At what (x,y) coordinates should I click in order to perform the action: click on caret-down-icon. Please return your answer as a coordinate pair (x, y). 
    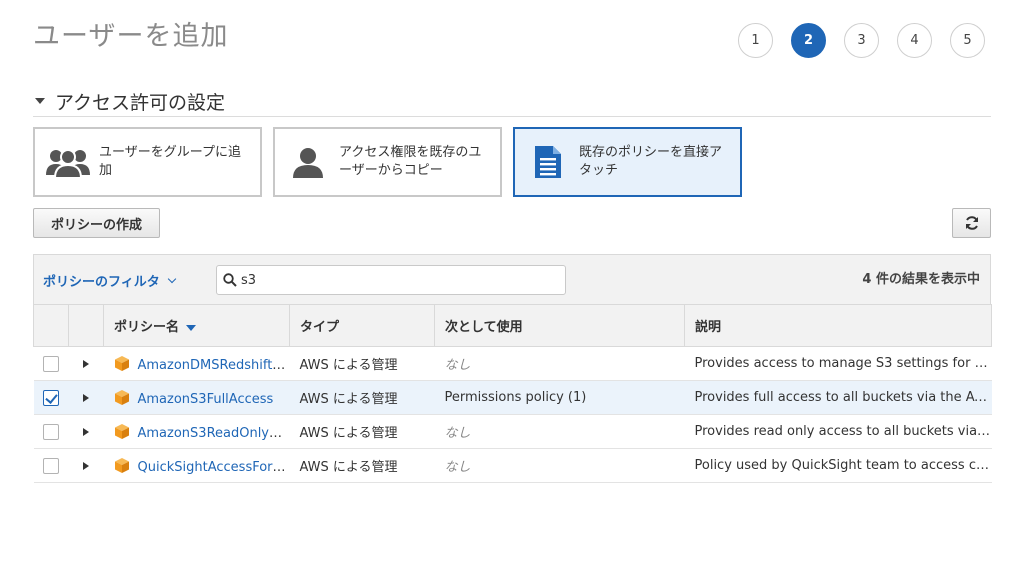
    Looking at the image, I should click on (40, 101).